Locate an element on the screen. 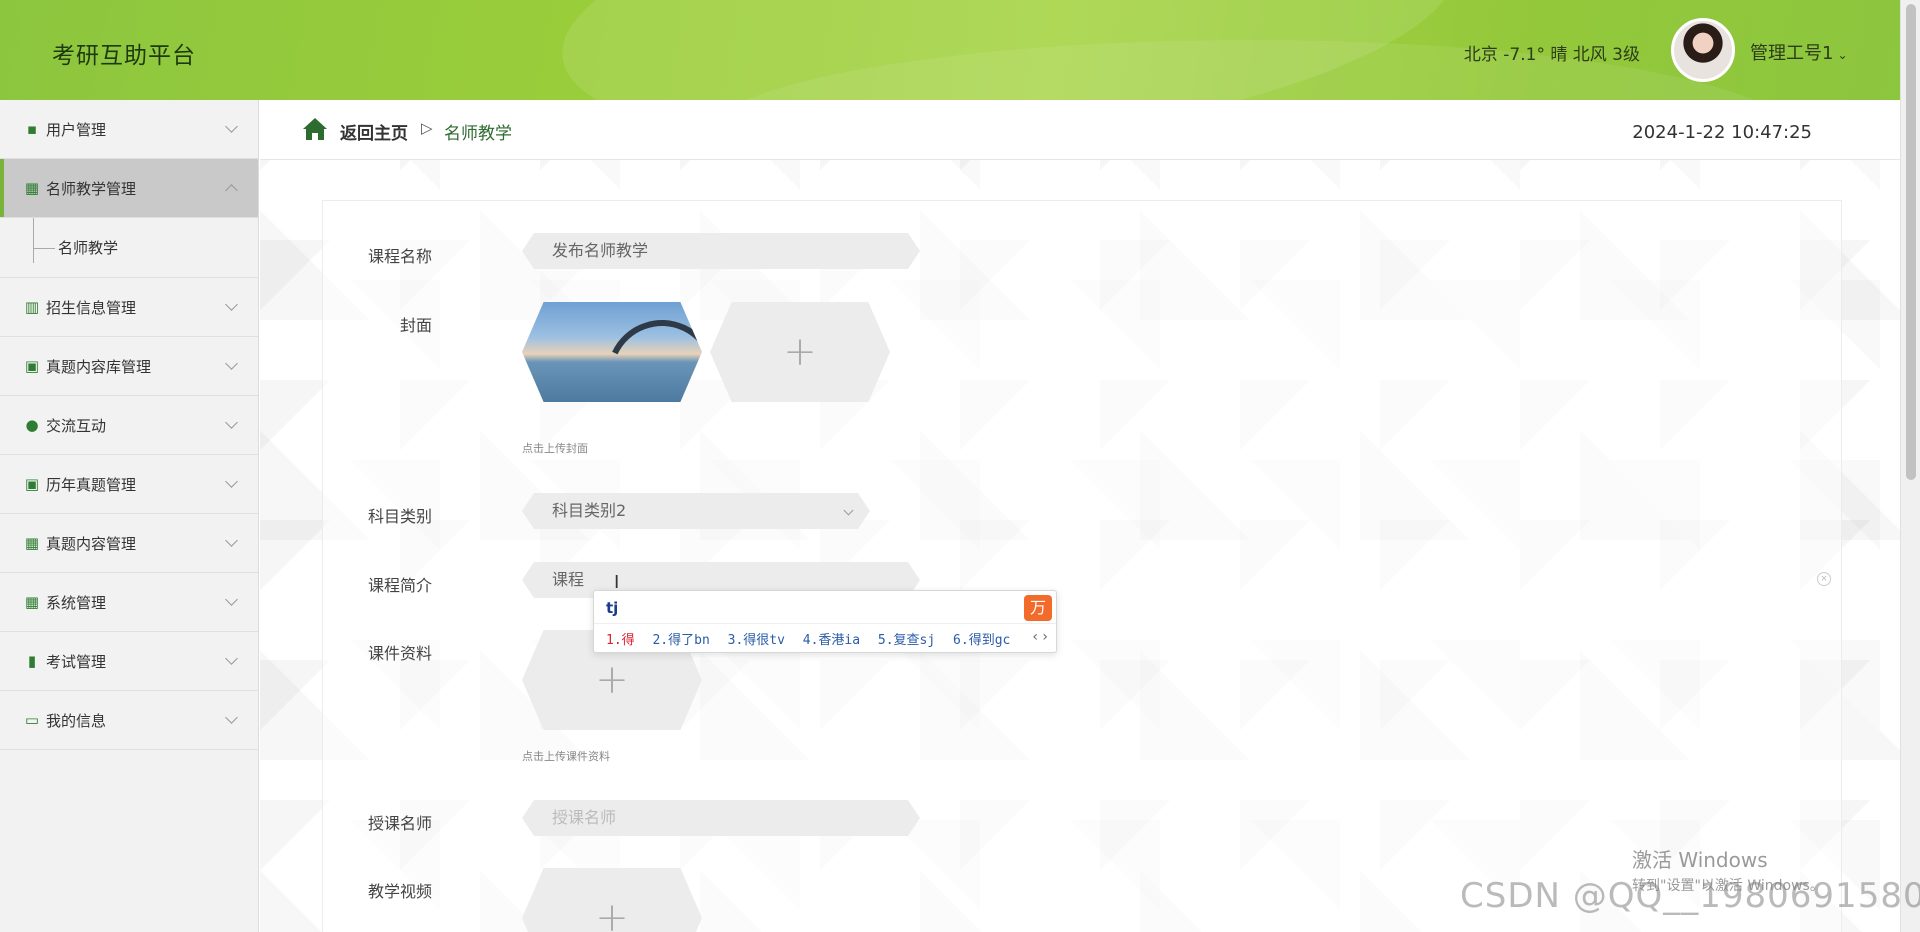  clipboard-check-icon: ▣ is located at coordinates (32, 484).